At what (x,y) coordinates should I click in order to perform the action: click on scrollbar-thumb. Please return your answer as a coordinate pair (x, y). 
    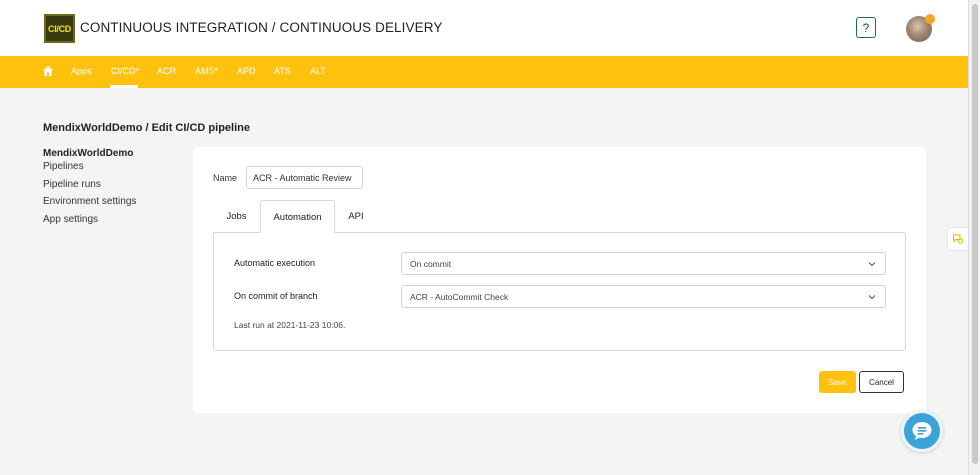
    Looking at the image, I should click on (975, 234).